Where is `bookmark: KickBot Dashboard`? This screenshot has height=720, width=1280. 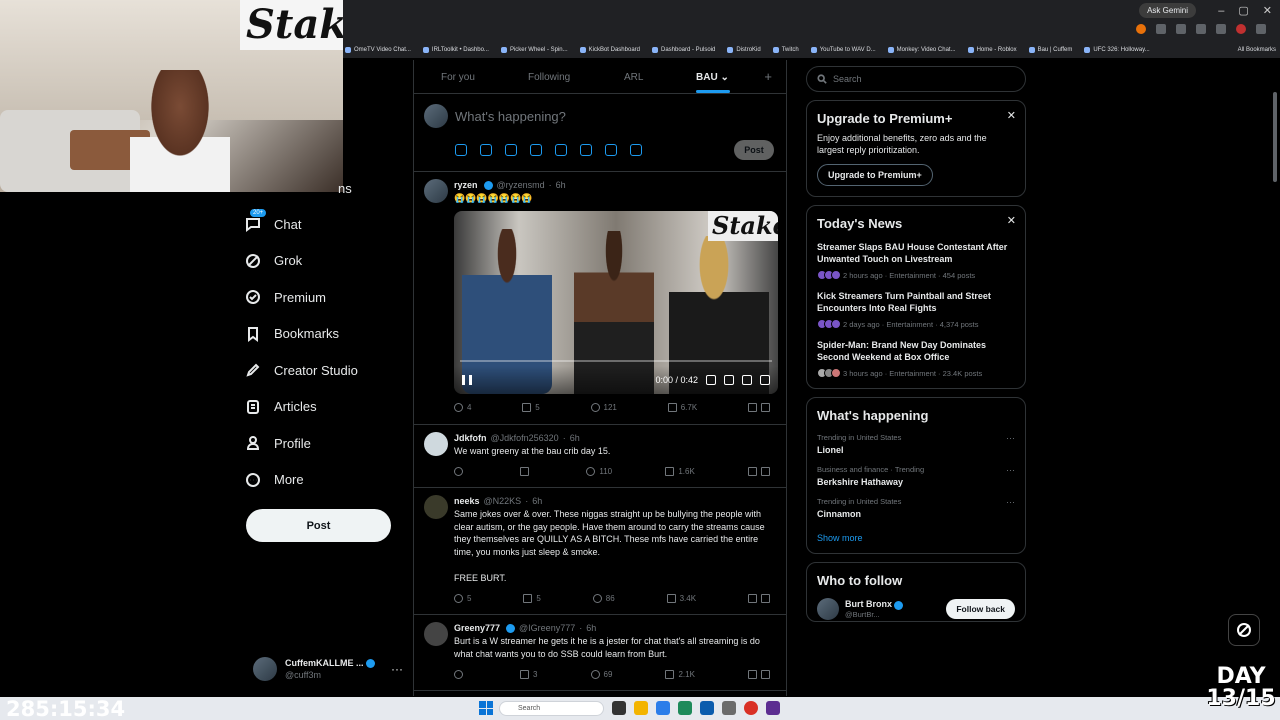
bookmark: KickBot Dashboard is located at coordinates (609, 50).